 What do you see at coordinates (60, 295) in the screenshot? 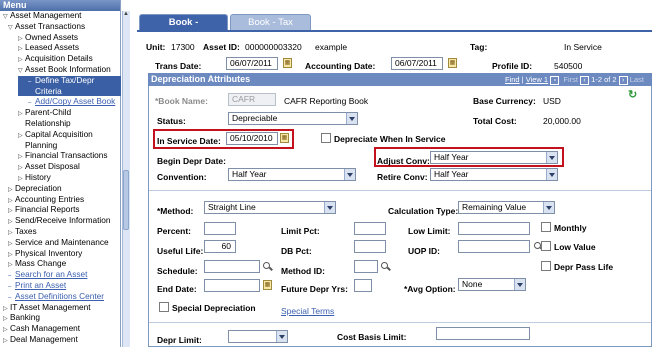
I see `menu-item-label: Asset Definitions Center` at bounding box center [60, 295].